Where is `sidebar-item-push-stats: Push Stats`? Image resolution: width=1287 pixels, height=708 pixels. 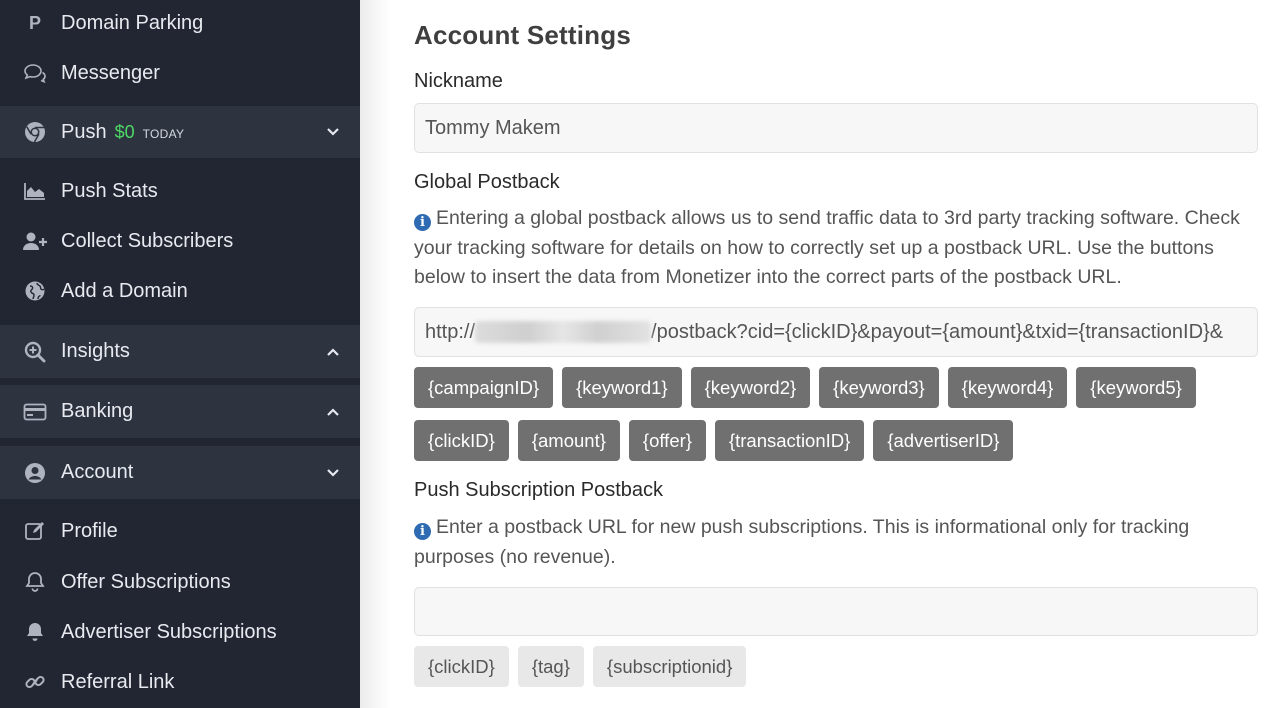
sidebar-item-push-stats: Push Stats is located at coordinates (180, 191).